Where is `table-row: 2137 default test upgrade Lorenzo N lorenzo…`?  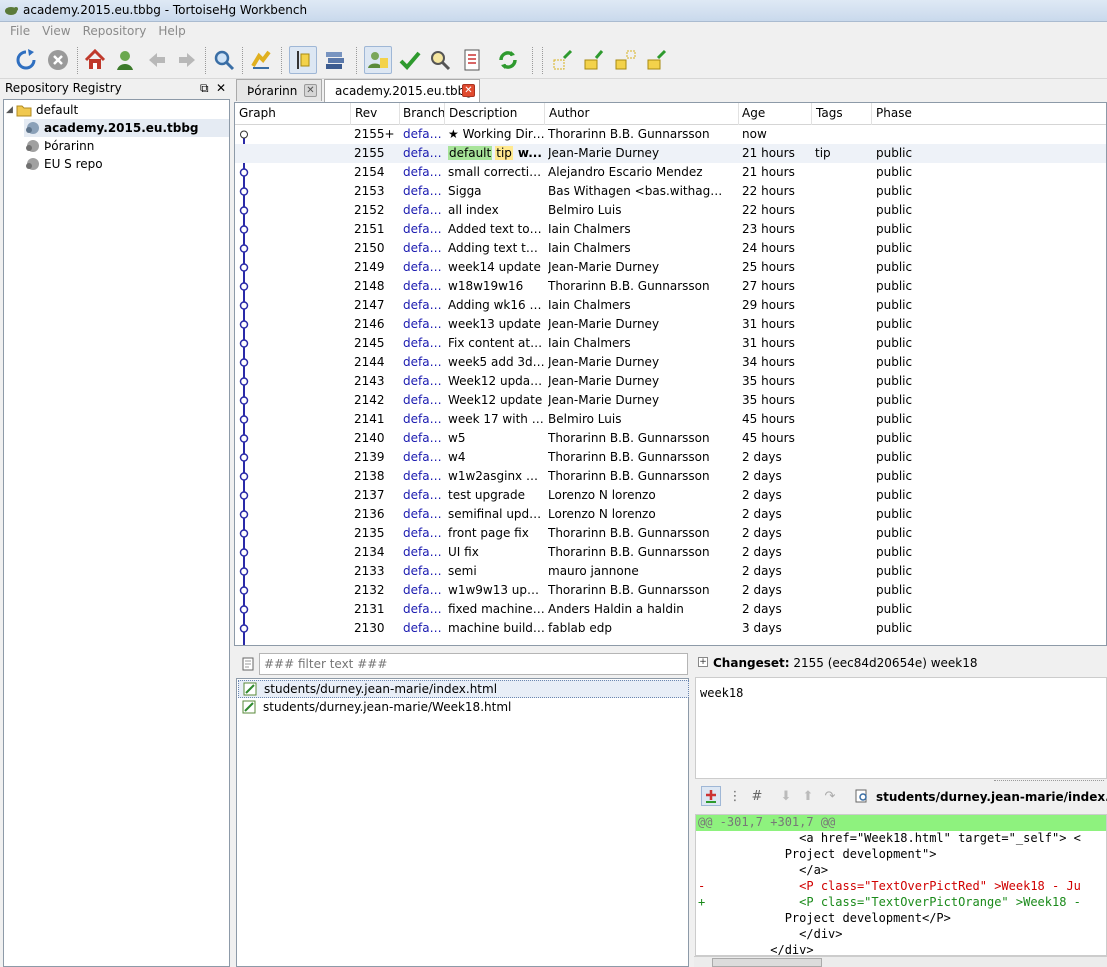 table-row: 2137 default test upgrade Lorenzo N lorenzo… is located at coordinates (670, 495).